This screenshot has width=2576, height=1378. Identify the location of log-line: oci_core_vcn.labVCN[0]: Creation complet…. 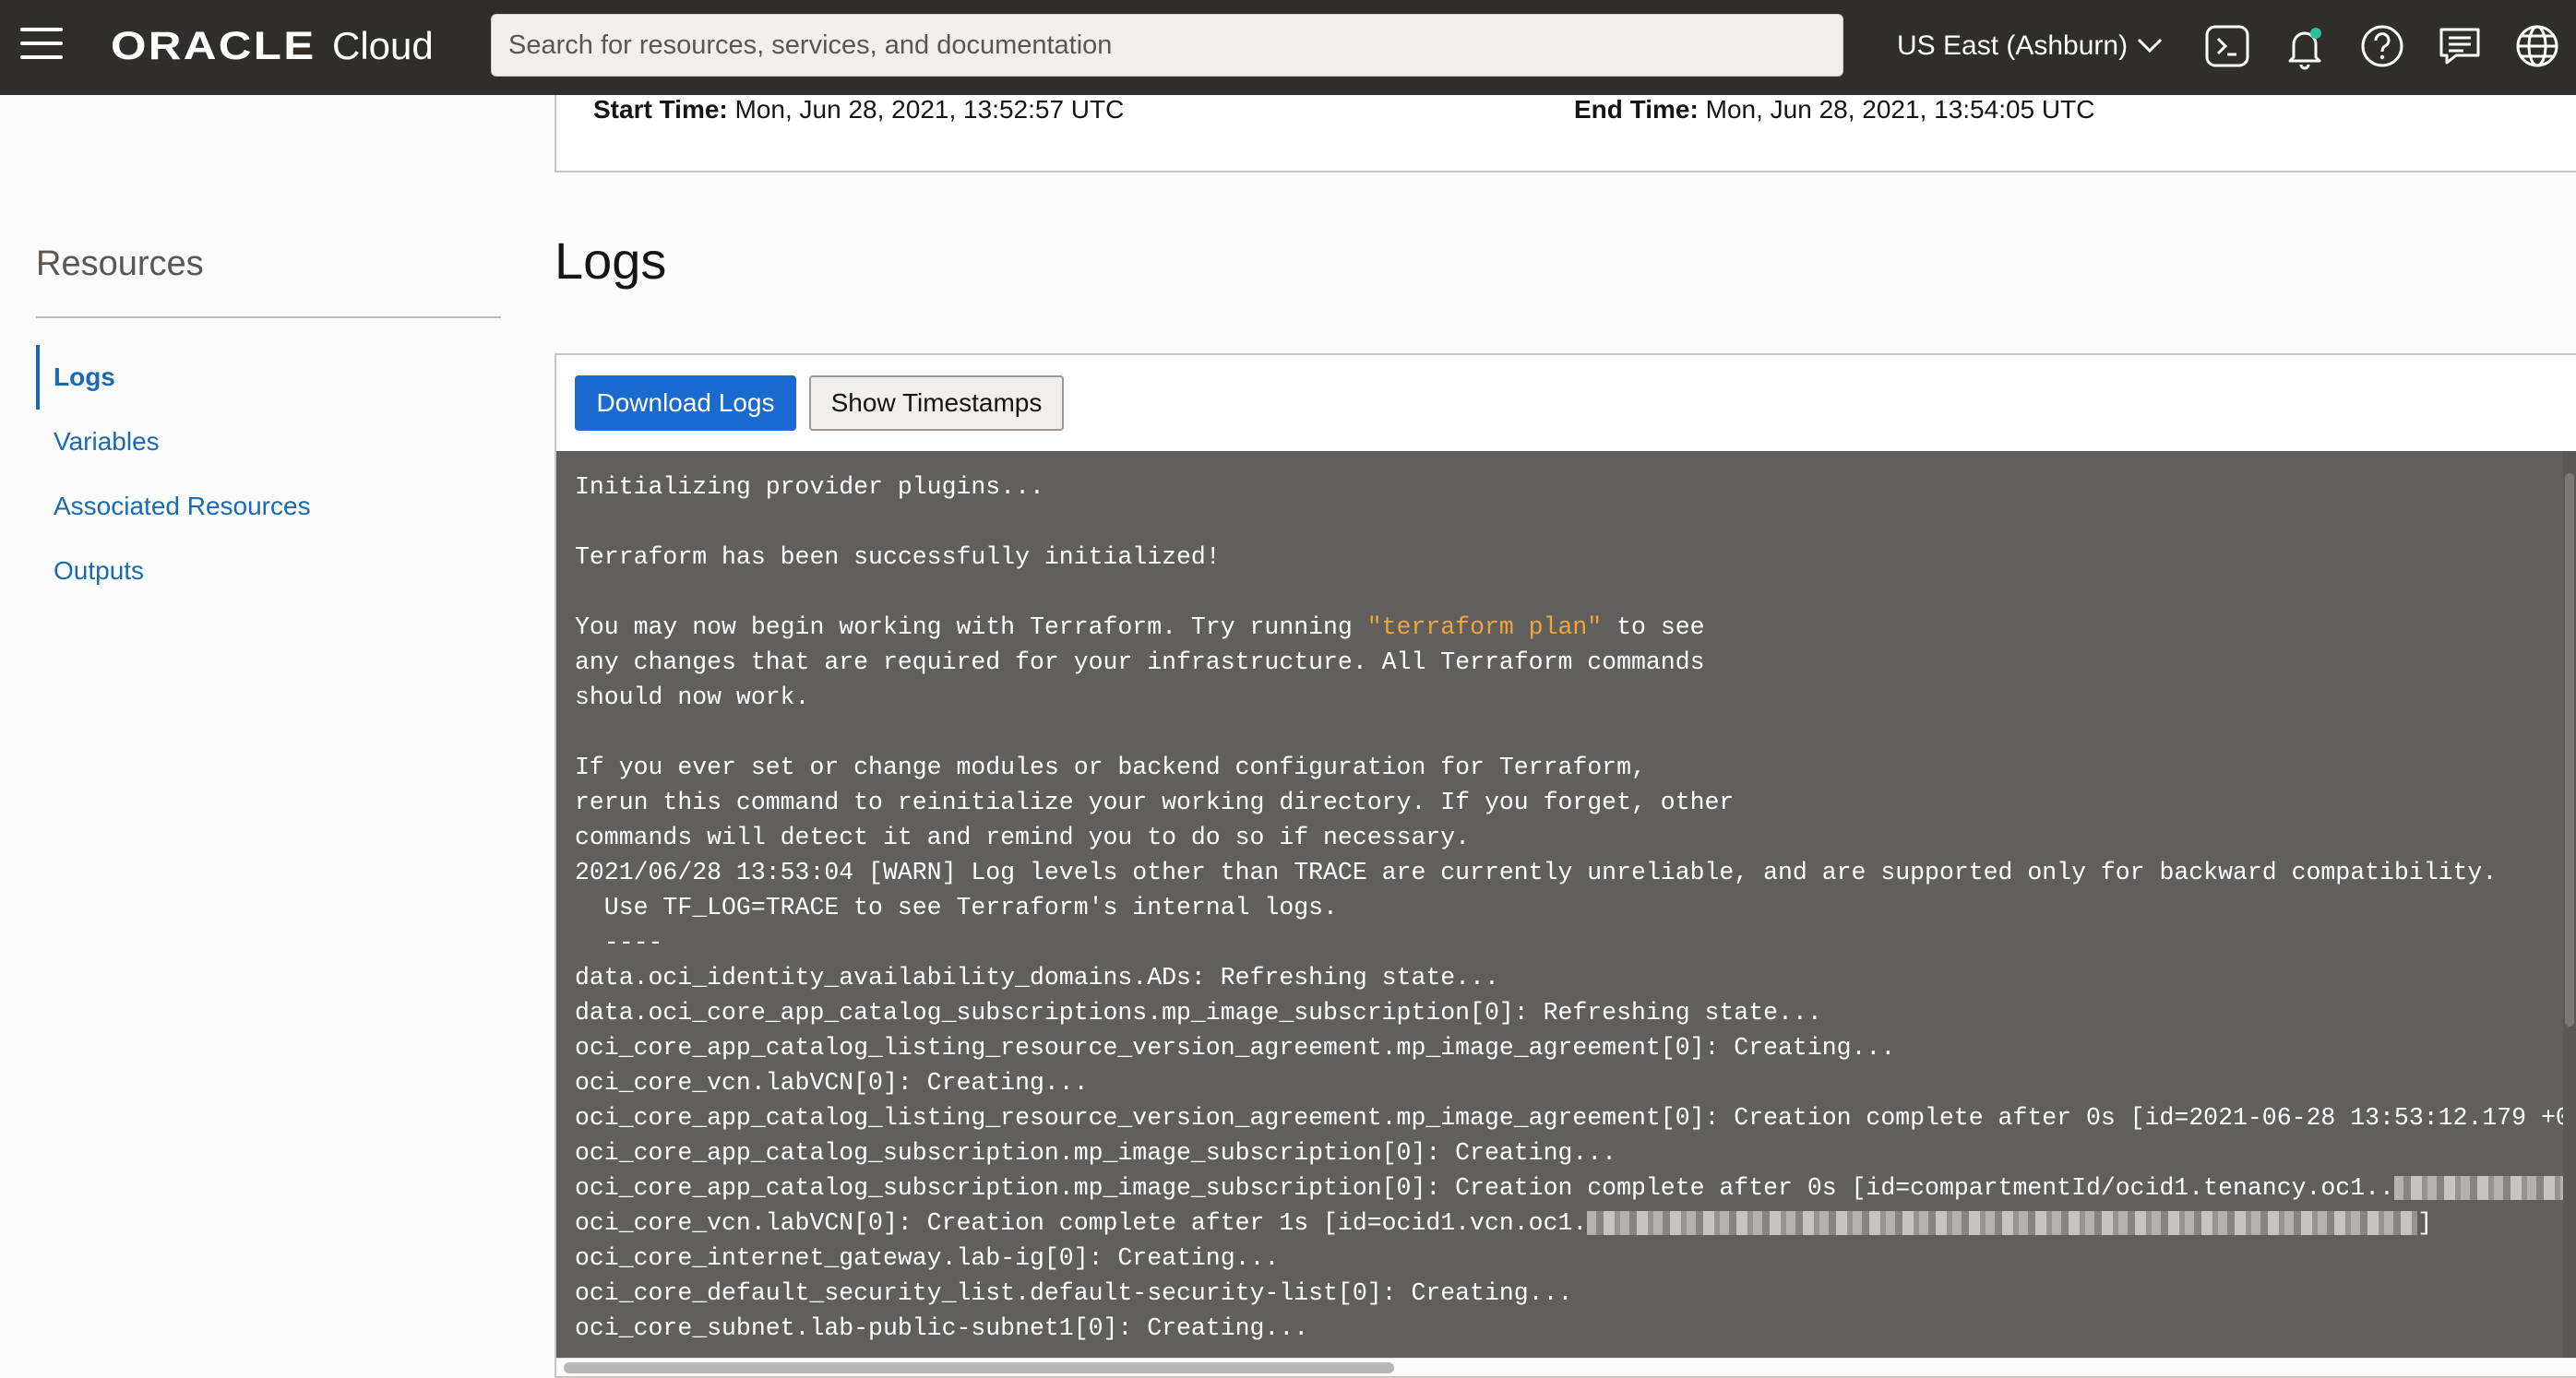
(1504, 1223).